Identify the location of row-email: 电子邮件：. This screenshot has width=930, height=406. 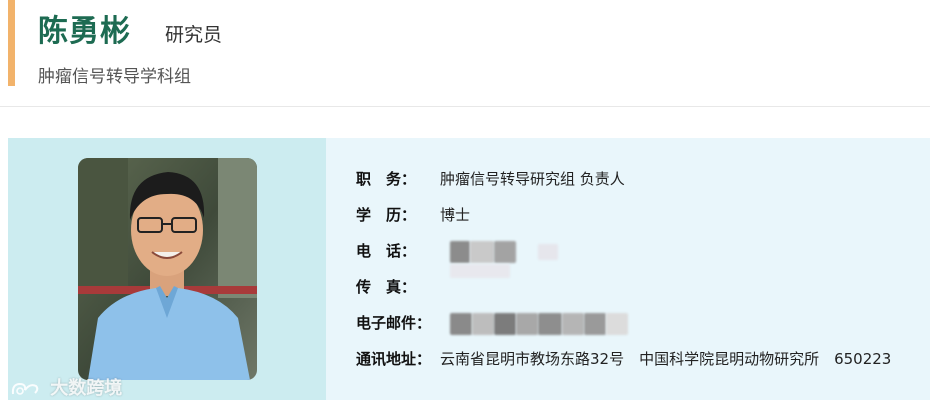
(636, 324).